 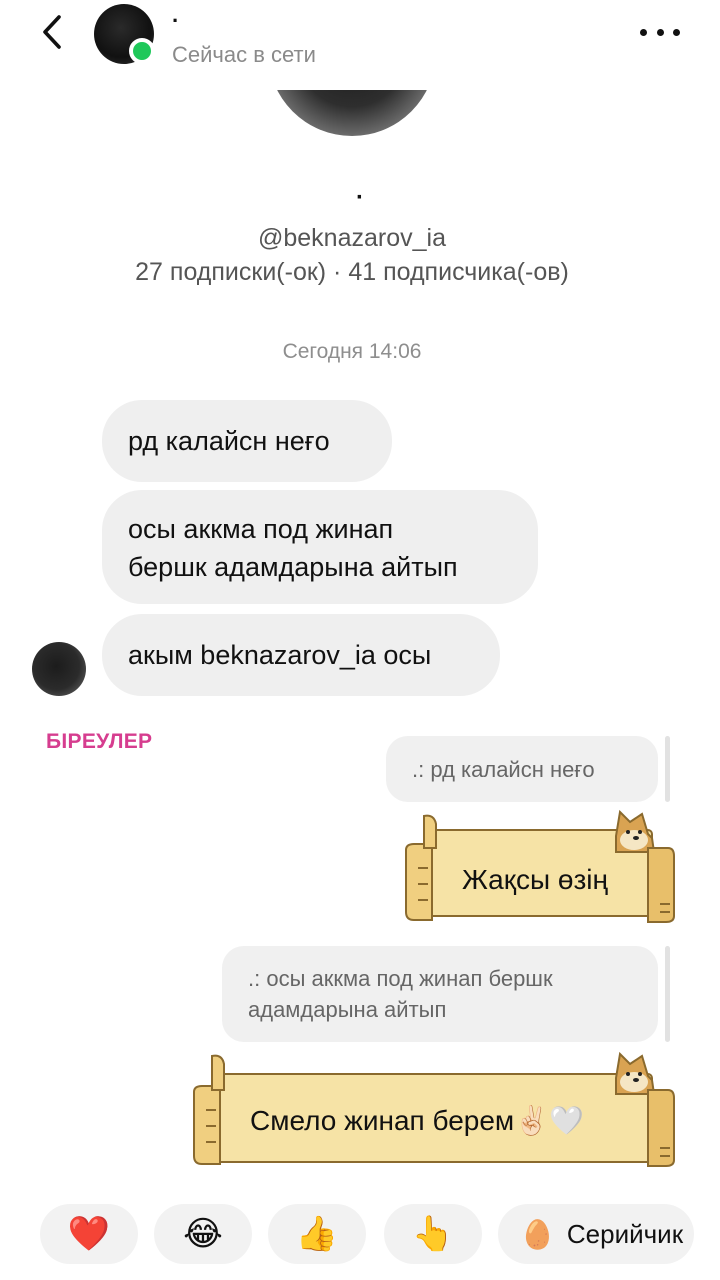 I want to click on react-laugh-button: 😂, so click(x=203, y=1234).